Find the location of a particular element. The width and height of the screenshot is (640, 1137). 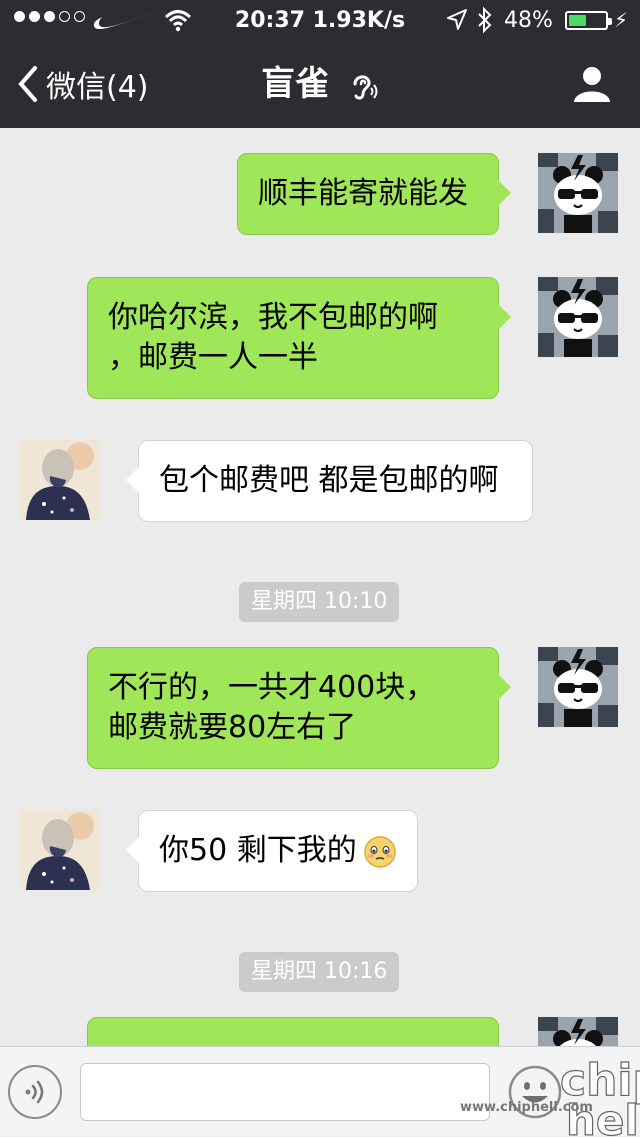

chat-title: 盲雀 is located at coordinates (320, 84).